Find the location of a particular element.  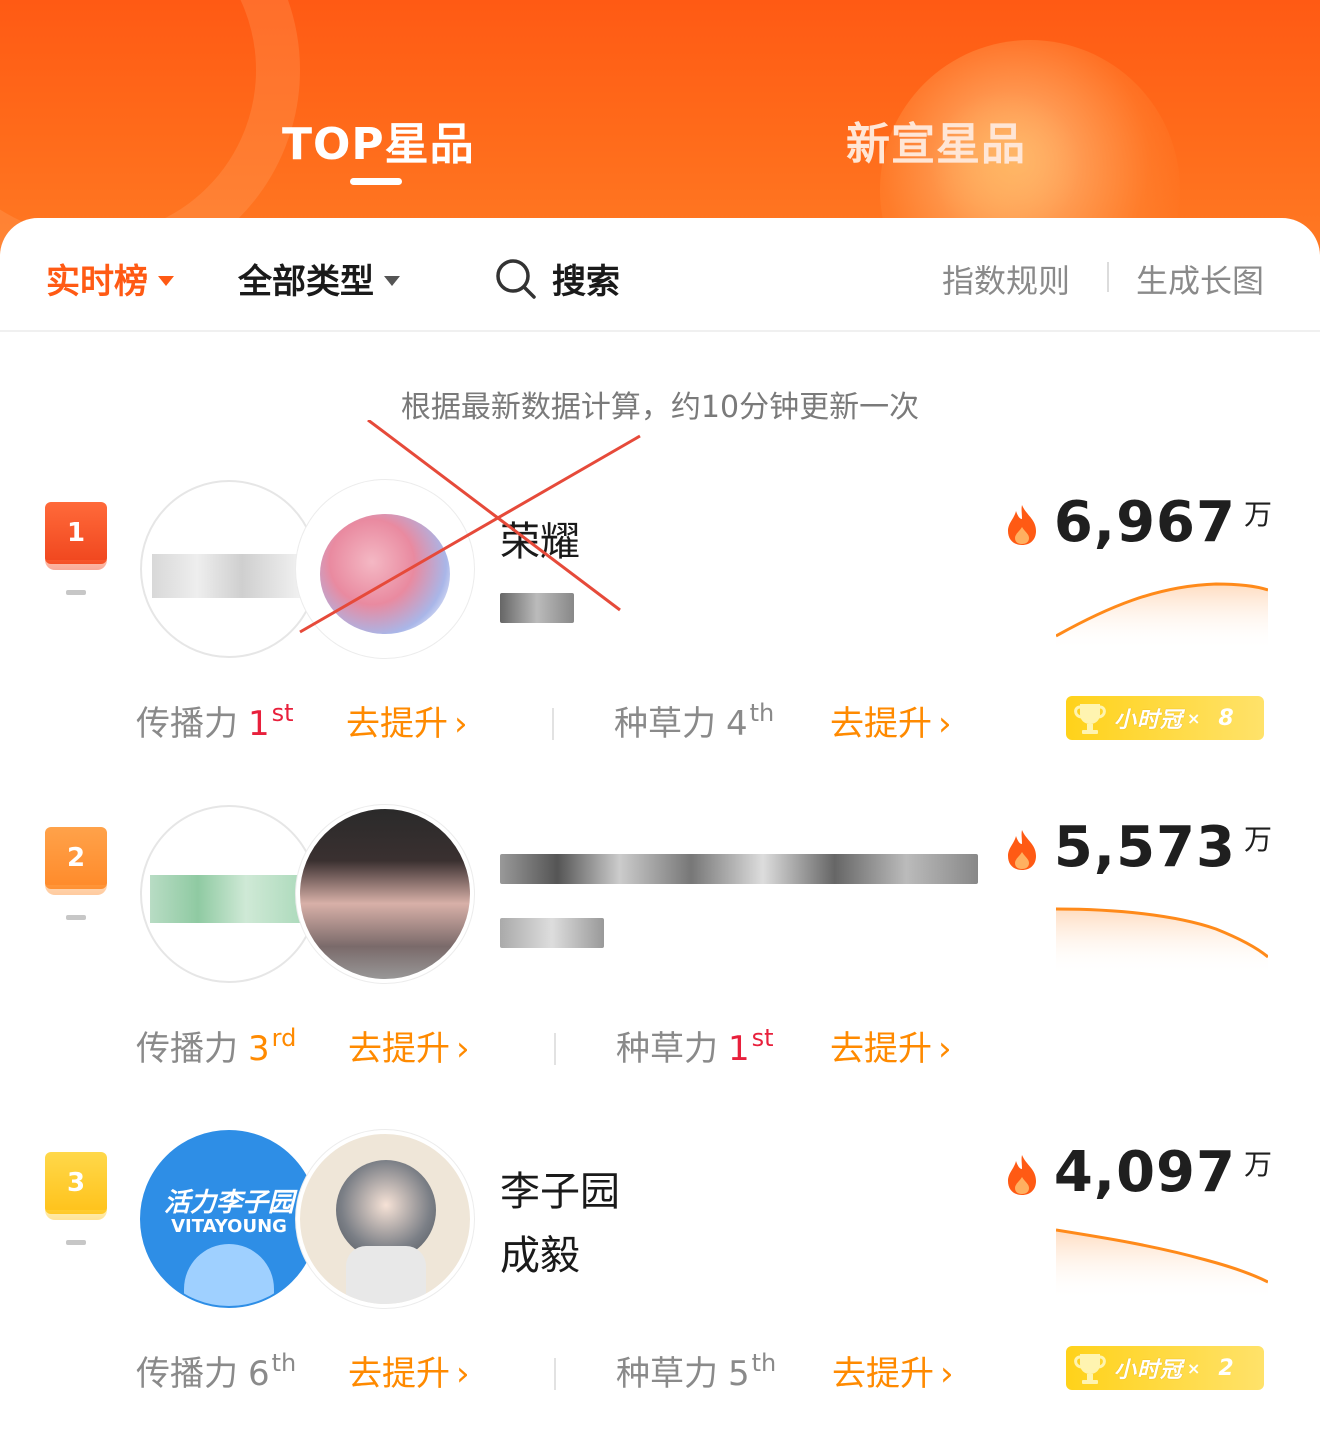

hourly-crown-badge: 小时冠 × 2 is located at coordinates (1165, 1368).